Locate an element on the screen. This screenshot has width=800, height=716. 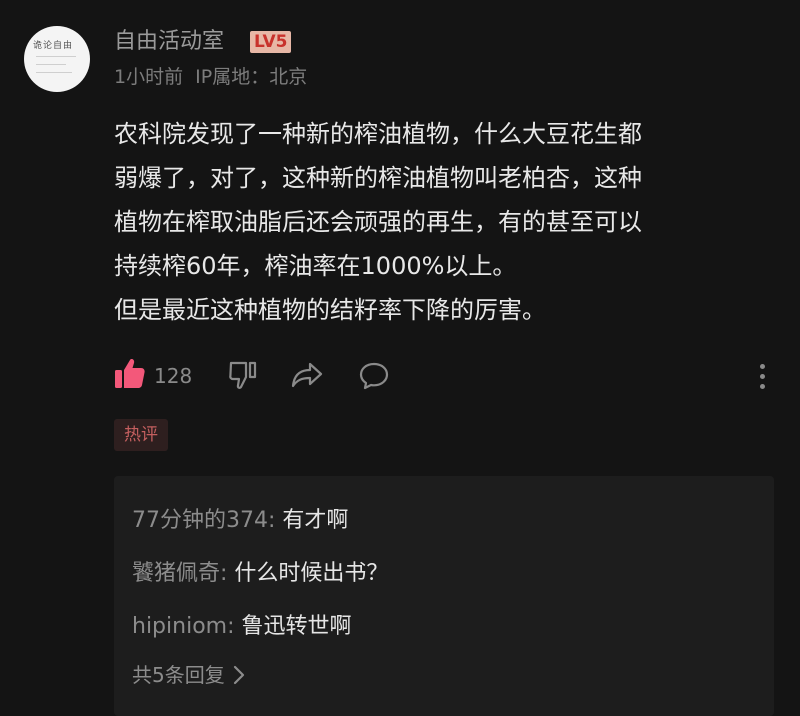
ip-location: IP属地：北京 is located at coordinates (251, 77).